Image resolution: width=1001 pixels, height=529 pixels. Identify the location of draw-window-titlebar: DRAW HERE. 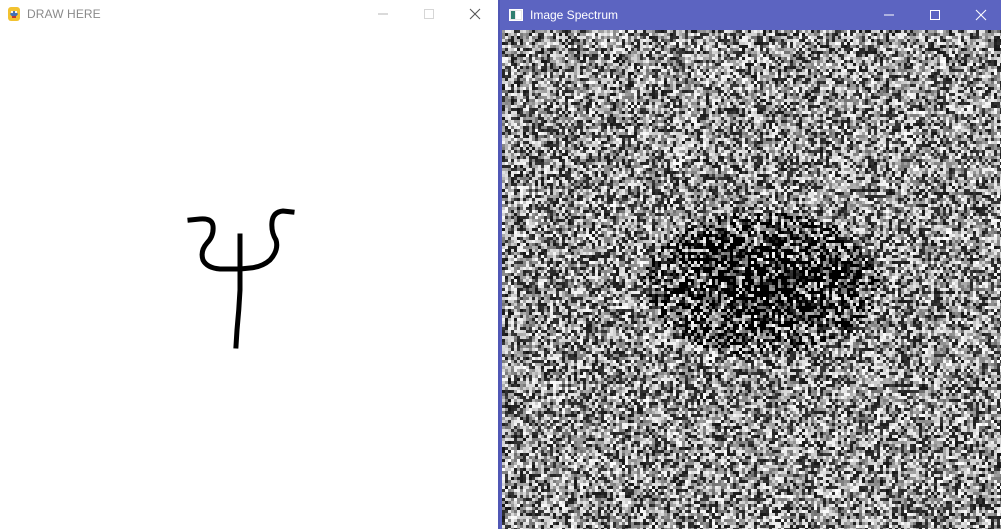
(249, 14).